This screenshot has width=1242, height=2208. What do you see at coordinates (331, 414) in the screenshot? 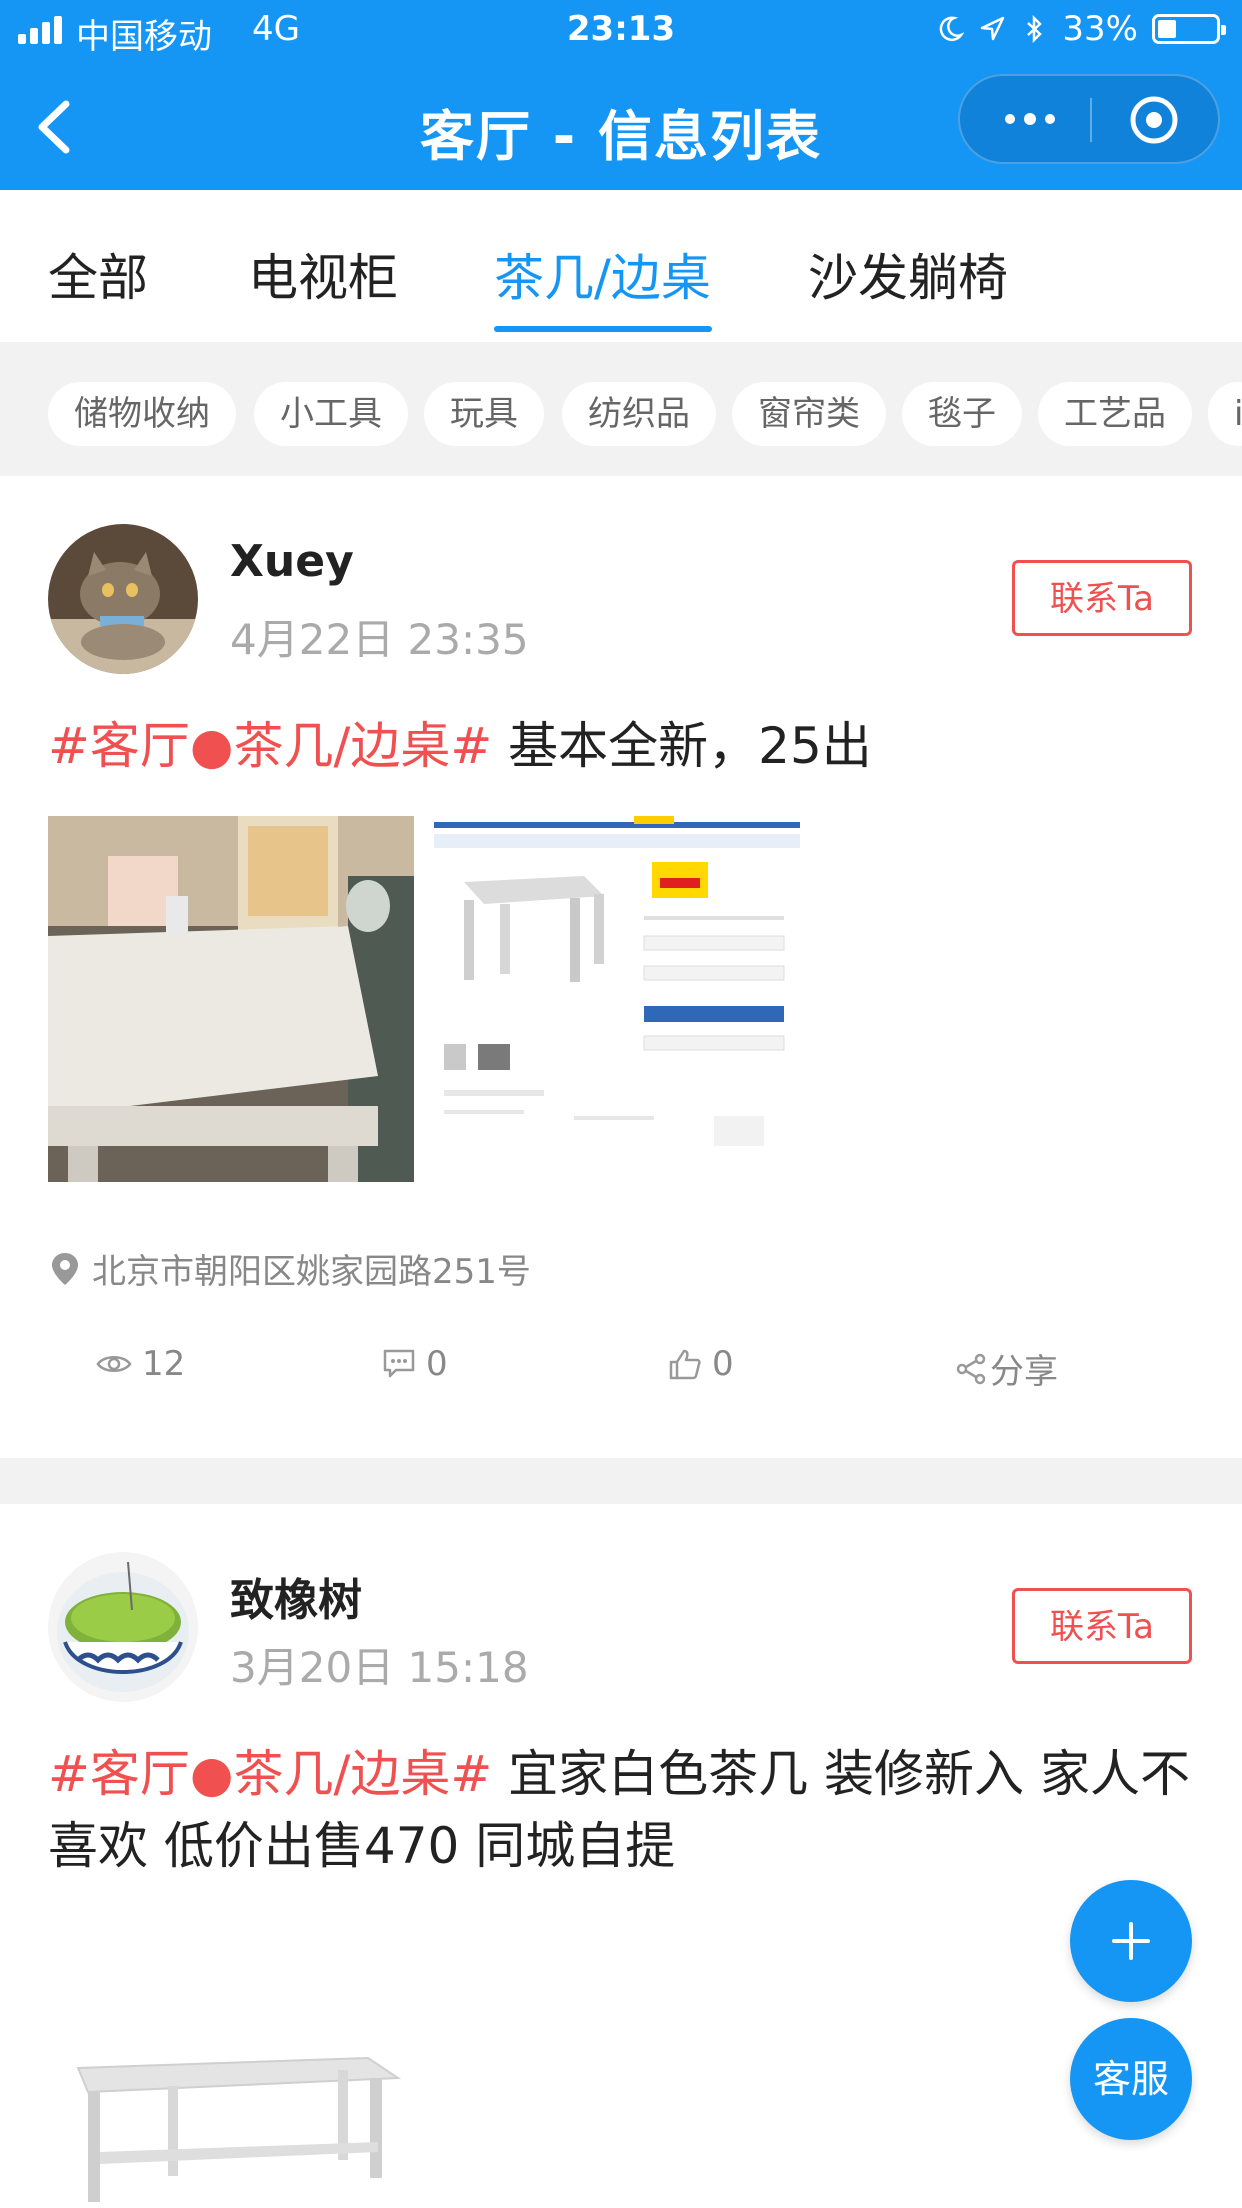
I see `chip-small-tools: 小工具` at bounding box center [331, 414].